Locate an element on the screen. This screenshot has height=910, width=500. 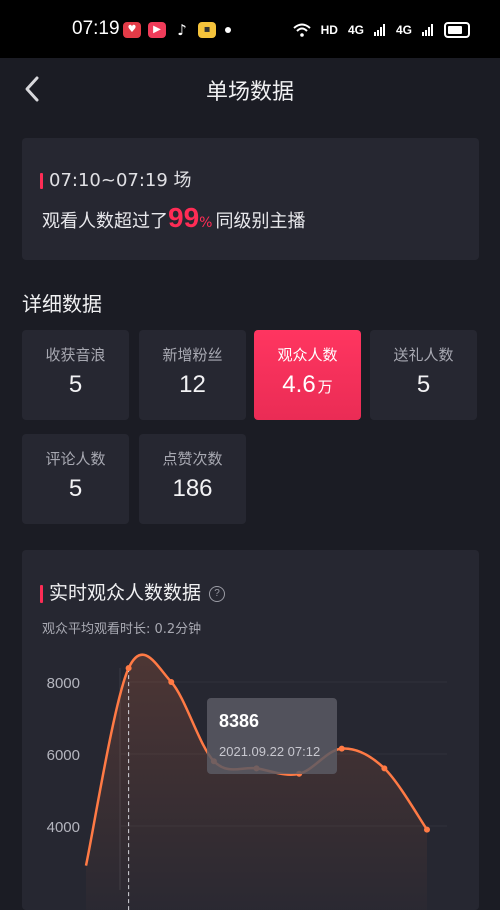
video-app-icon: ▶ is located at coordinates (157, 30).